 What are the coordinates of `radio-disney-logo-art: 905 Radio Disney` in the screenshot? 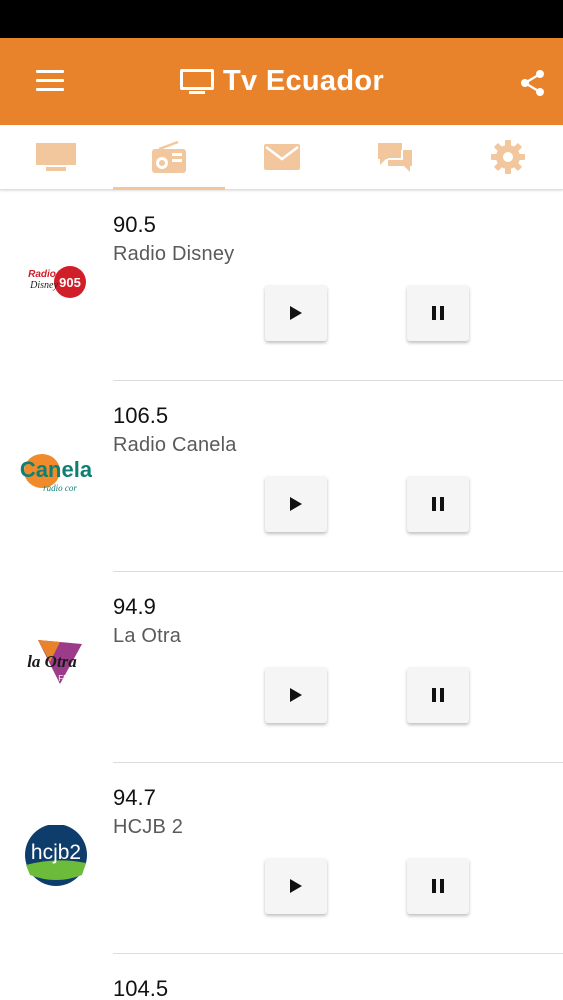 It's located at (57, 282).